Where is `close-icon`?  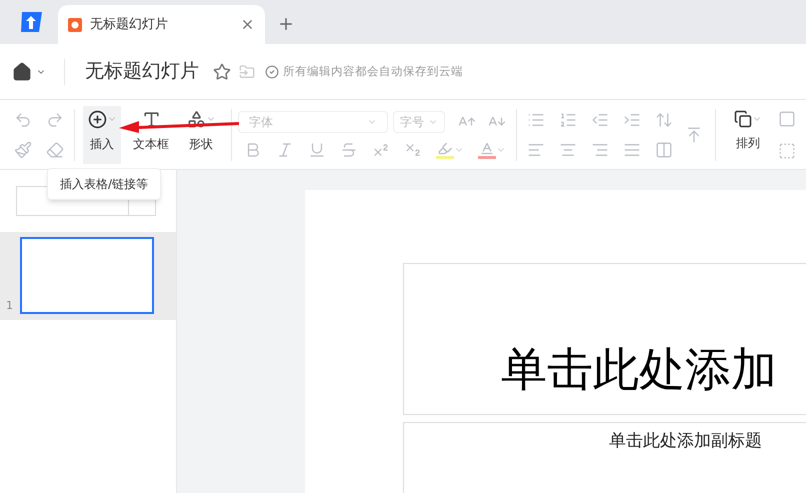 close-icon is located at coordinates (247, 24).